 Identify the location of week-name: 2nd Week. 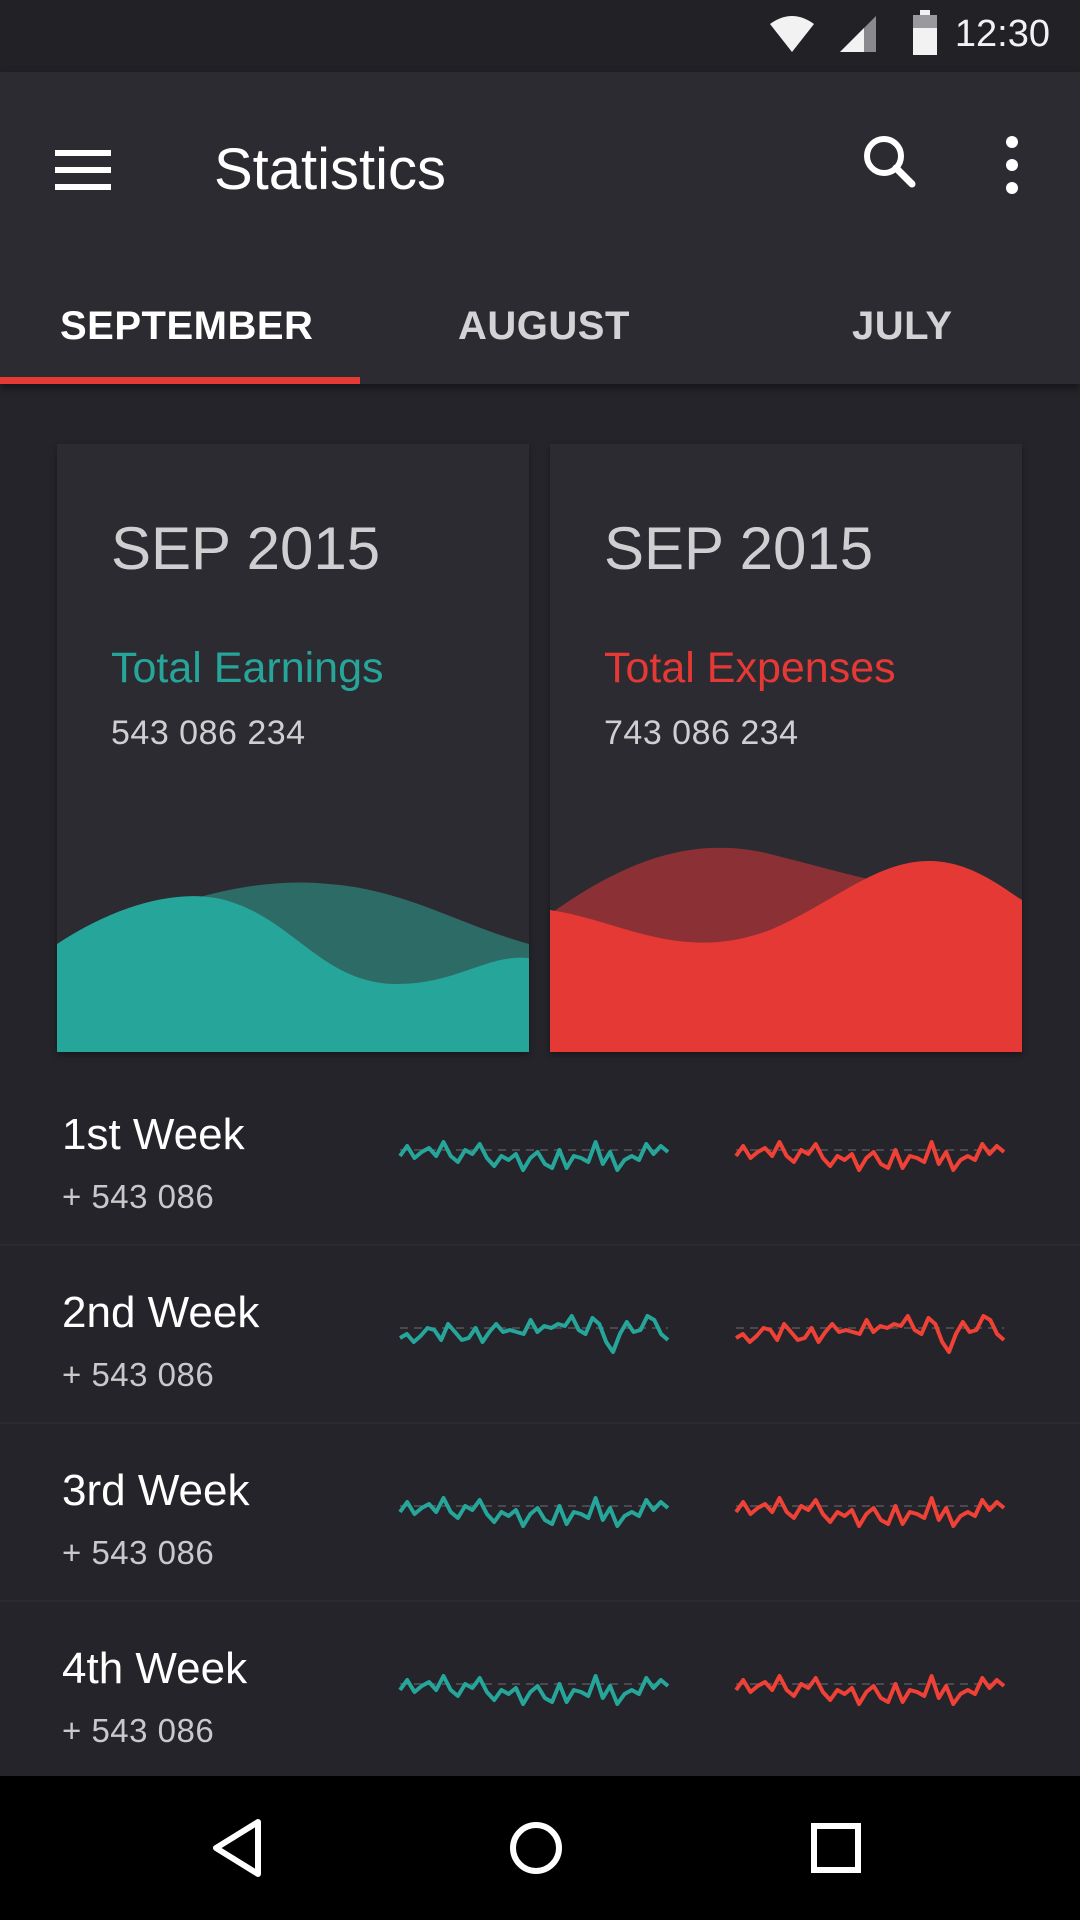
(161, 1312).